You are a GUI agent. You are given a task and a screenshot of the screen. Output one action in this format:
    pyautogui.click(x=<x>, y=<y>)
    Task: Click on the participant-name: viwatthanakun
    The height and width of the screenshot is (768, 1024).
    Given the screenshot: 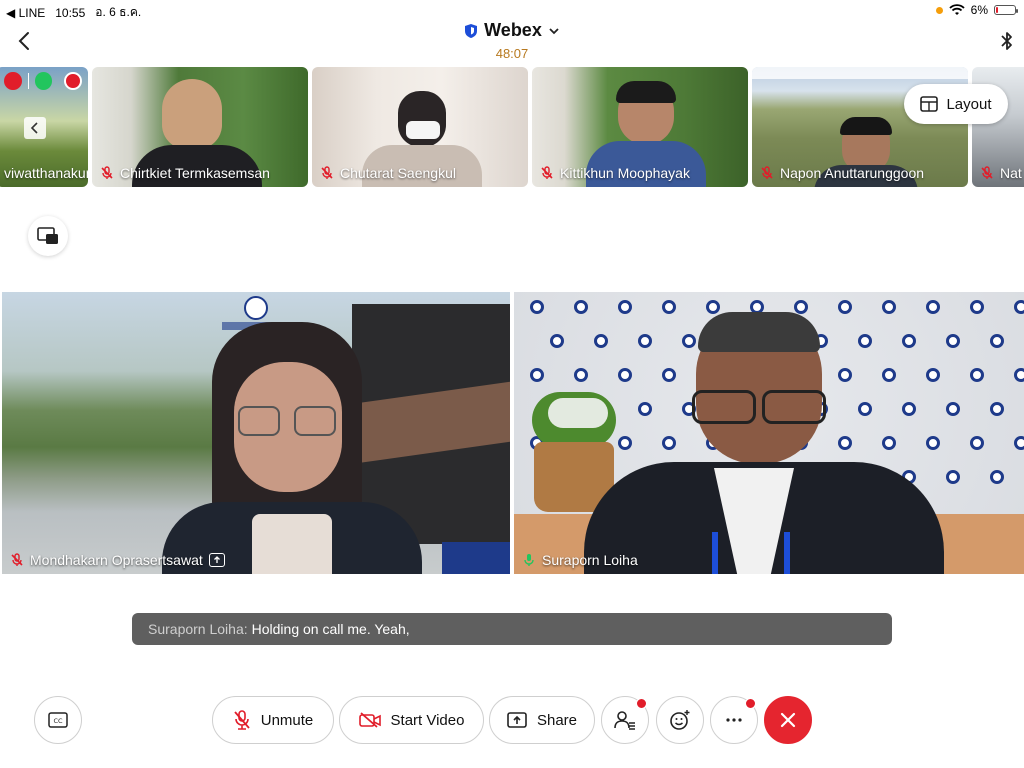 What is the action you would take?
    pyautogui.click(x=46, y=173)
    